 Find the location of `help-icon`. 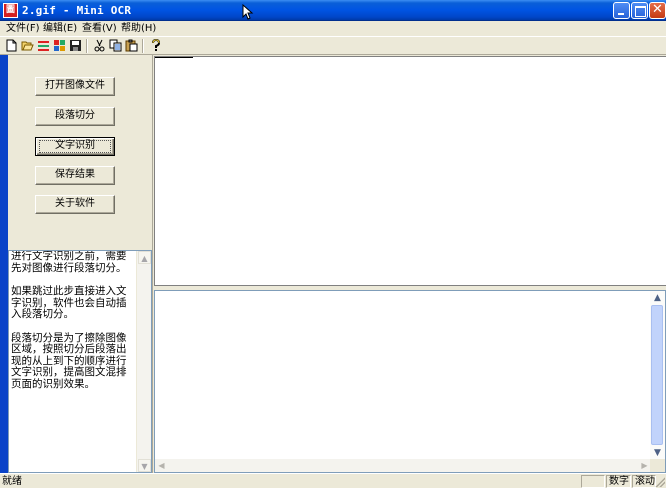

help-icon is located at coordinates (155, 45).